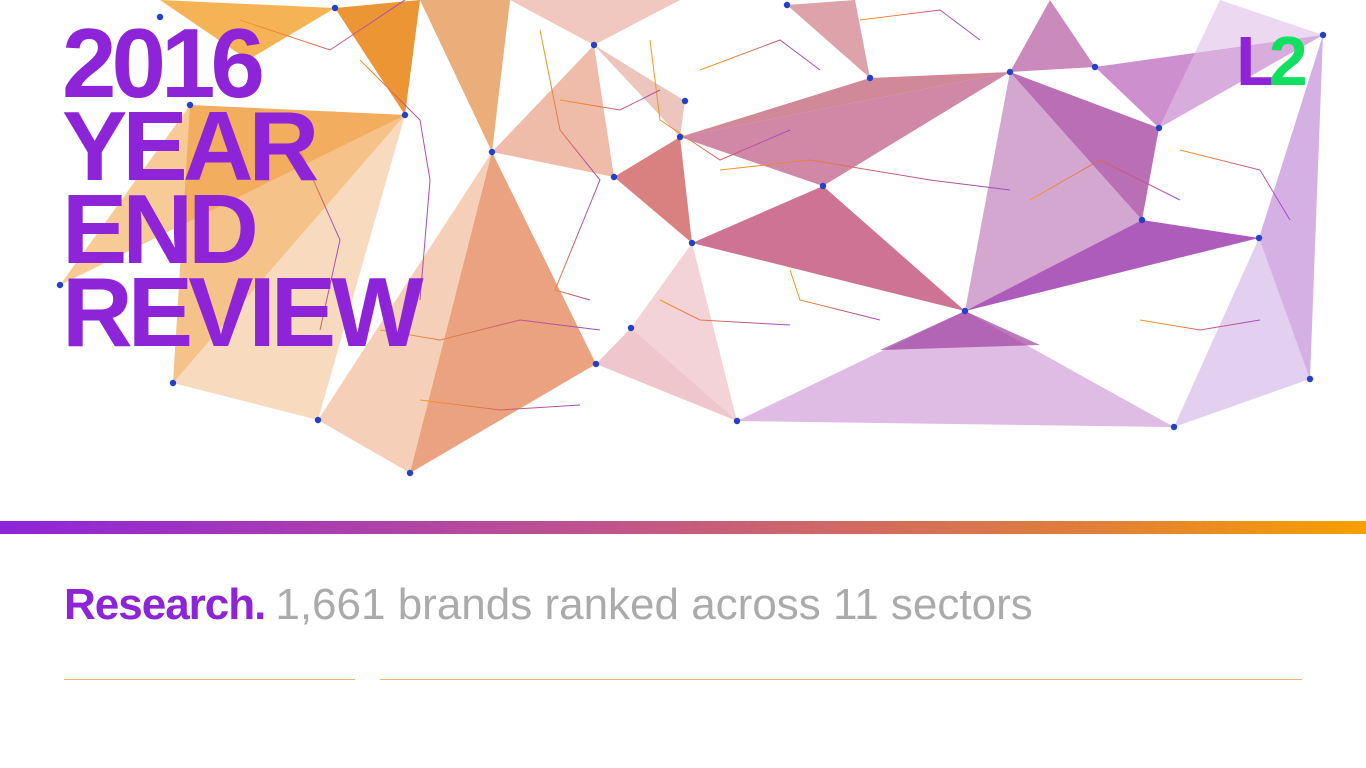  Describe the element at coordinates (243, 312) in the screenshot. I see `title-line-review: REVIEW` at that location.